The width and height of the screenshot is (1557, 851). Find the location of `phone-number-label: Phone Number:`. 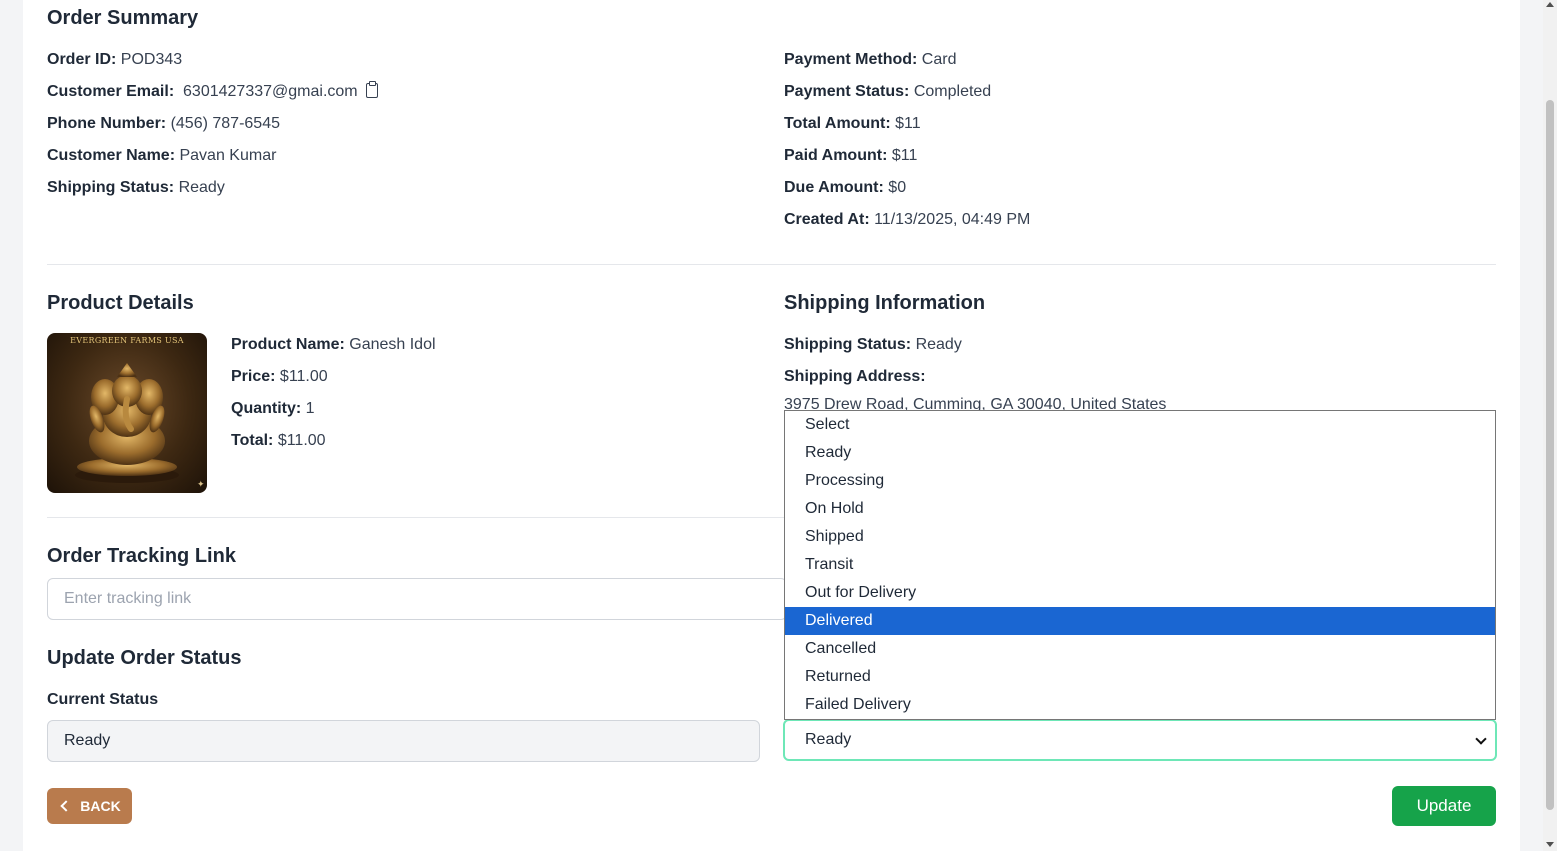

phone-number-label: Phone Number: is located at coordinates (107, 123).